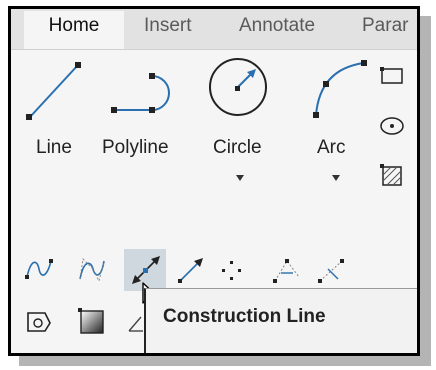 Image resolution: width=436 pixels, height=370 pixels. What do you see at coordinates (214, 49) in the screenshot?
I see `tab-divider` at bounding box center [214, 49].